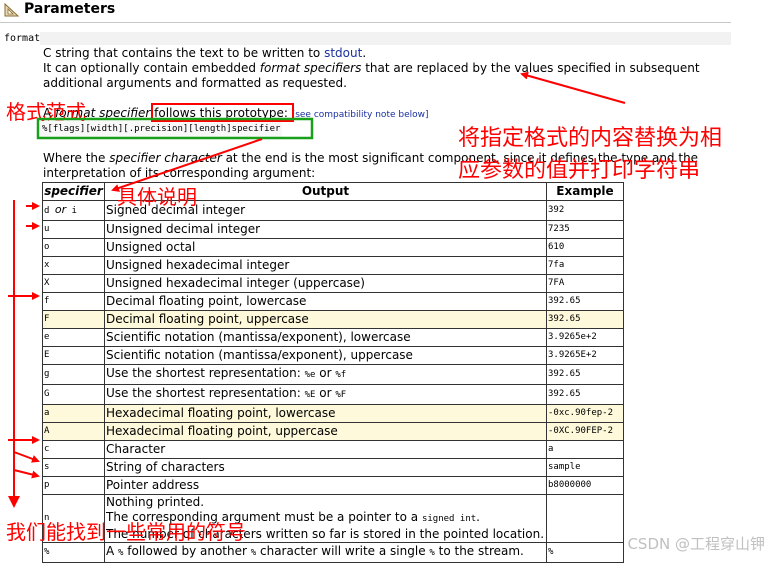 Image resolution: width=779 pixels, height=563 pixels. I want to click on arrow-to-specifier, so click(187, 165).